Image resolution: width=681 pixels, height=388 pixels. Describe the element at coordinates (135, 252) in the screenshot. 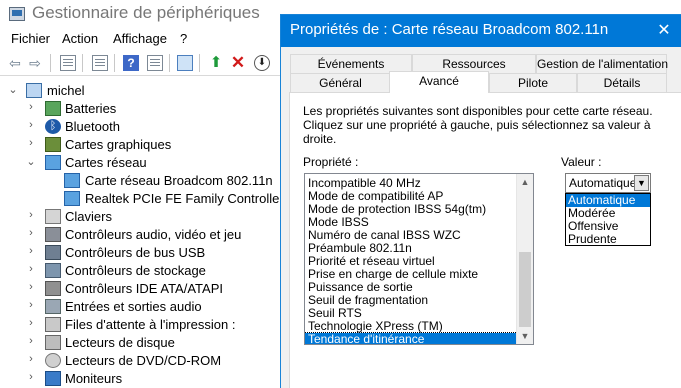

I see `tree-category-label: Contrôleurs de bus USB` at that location.